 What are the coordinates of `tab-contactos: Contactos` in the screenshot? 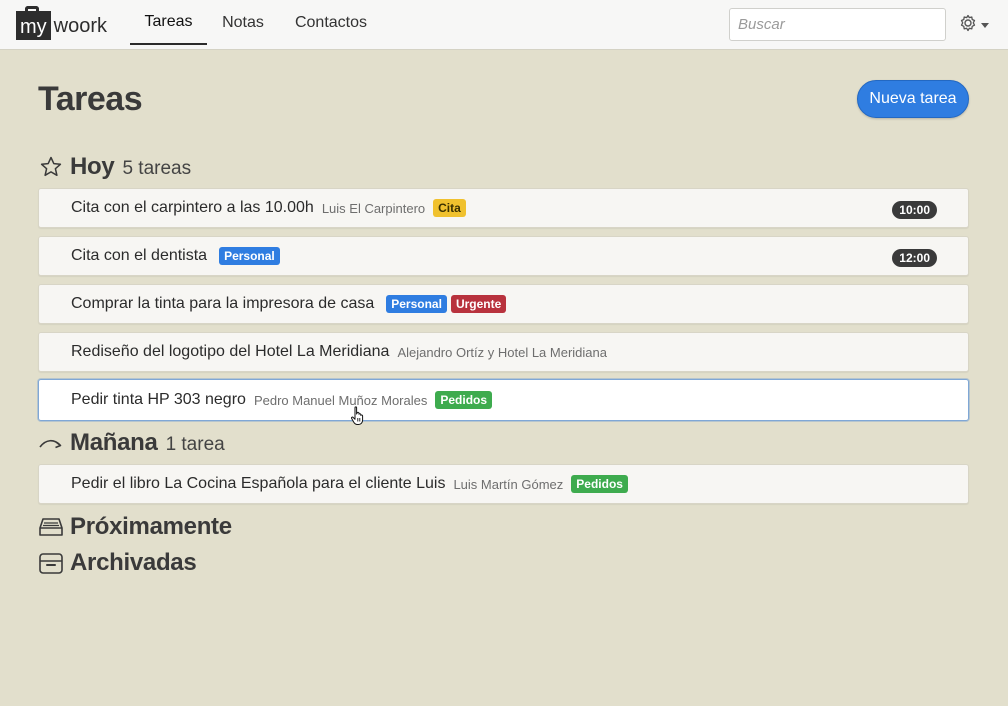 It's located at (331, 22).